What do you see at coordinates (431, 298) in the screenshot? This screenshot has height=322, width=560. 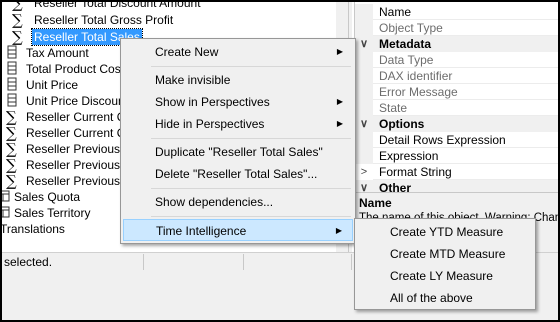 I see `submenu-item-label: All of the above` at bounding box center [431, 298].